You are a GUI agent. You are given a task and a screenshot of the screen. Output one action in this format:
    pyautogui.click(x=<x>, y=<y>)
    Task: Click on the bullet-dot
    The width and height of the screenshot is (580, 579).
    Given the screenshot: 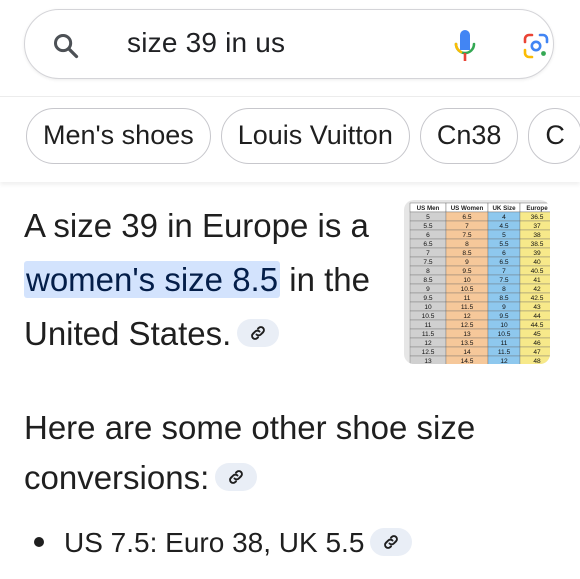 What is the action you would take?
    pyautogui.click(x=39, y=541)
    